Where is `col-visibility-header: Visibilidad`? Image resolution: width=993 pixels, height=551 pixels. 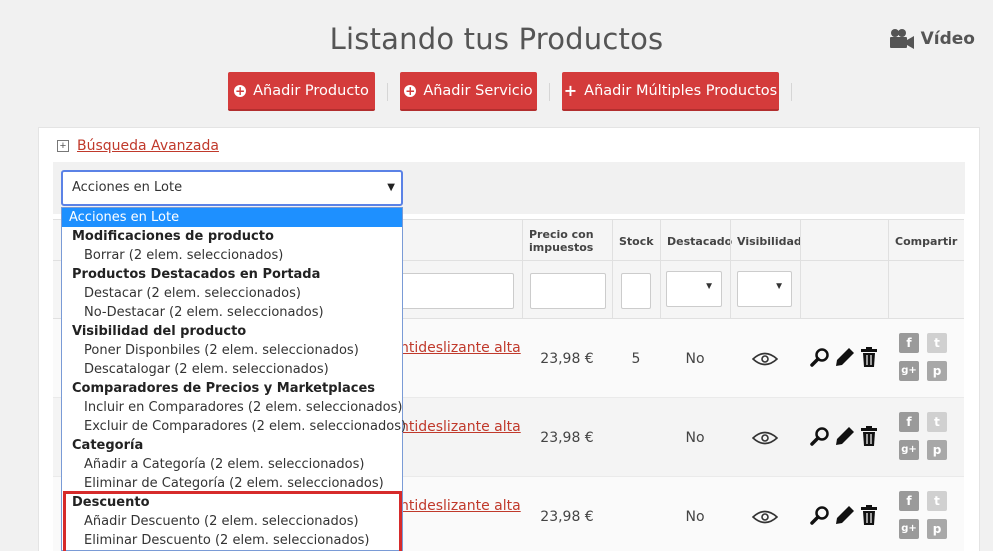
col-visibility-header: Visibilidad is located at coordinates (766, 241).